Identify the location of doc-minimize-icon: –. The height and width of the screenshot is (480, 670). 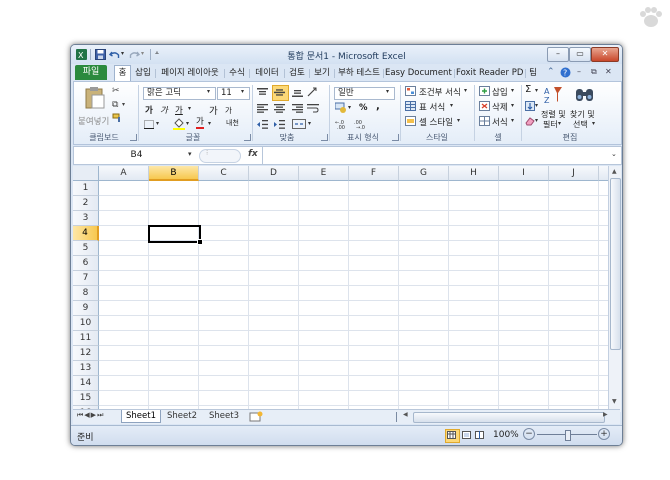
(579, 71).